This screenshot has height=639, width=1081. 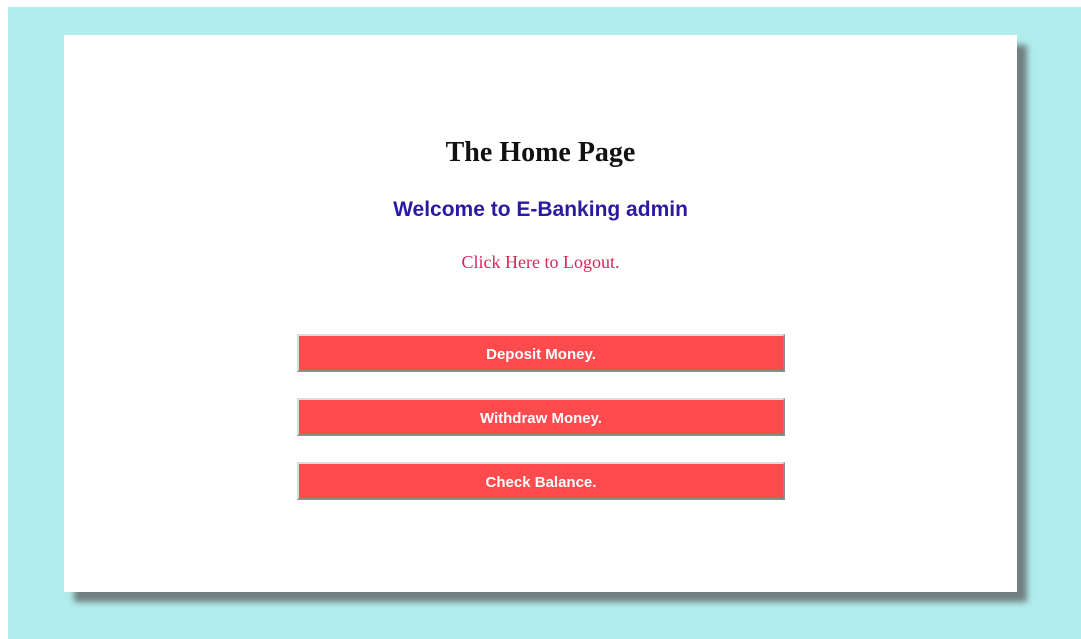 What do you see at coordinates (540, 152) in the screenshot?
I see `page-title: The Home Page` at bounding box center [540, 152].